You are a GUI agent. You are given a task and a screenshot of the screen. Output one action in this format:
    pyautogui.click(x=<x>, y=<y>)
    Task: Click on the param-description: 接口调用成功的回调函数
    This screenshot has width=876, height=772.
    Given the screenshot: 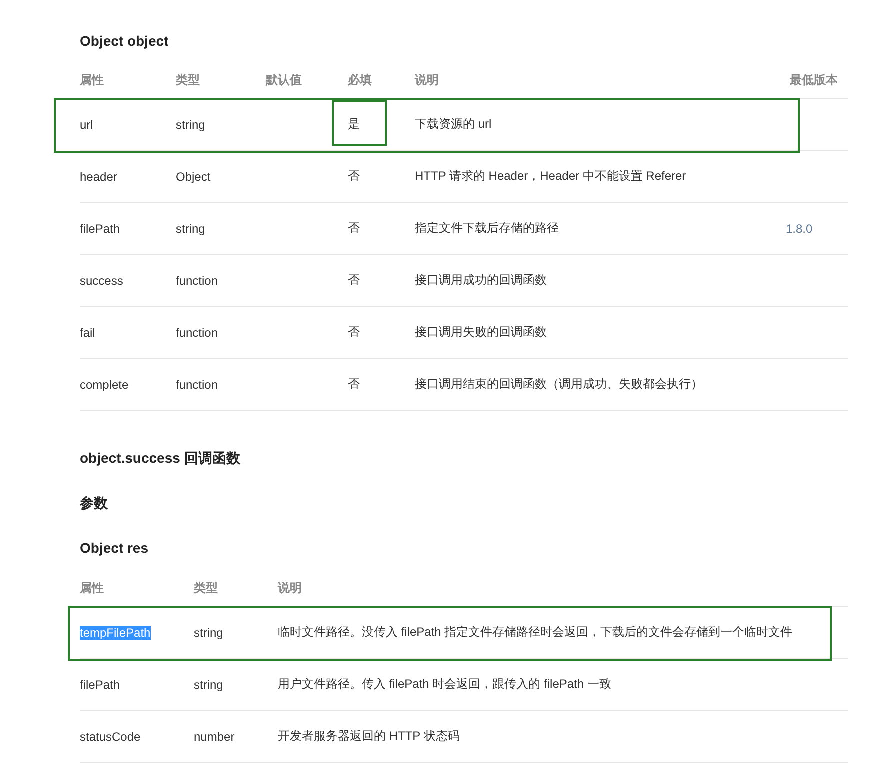 What is the action you would take?
    pyautogui.click(x=481, y=280)
    